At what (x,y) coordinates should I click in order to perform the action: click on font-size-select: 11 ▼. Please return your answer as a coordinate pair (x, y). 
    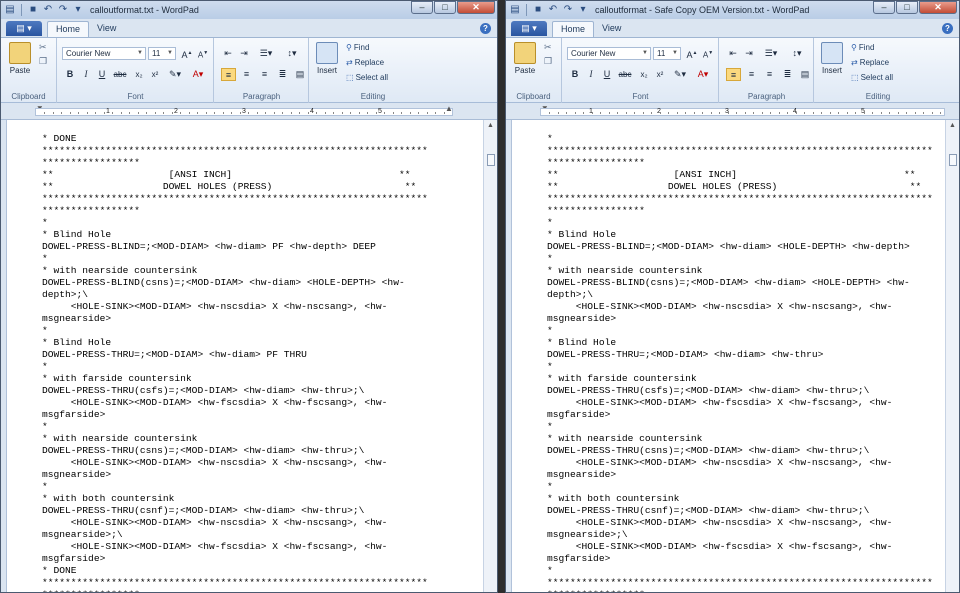
    Looking at the image, I should click on (162, 53).